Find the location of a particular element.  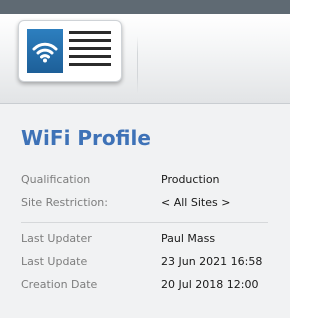

document-lines-icon is located at coordinates (91, 51).